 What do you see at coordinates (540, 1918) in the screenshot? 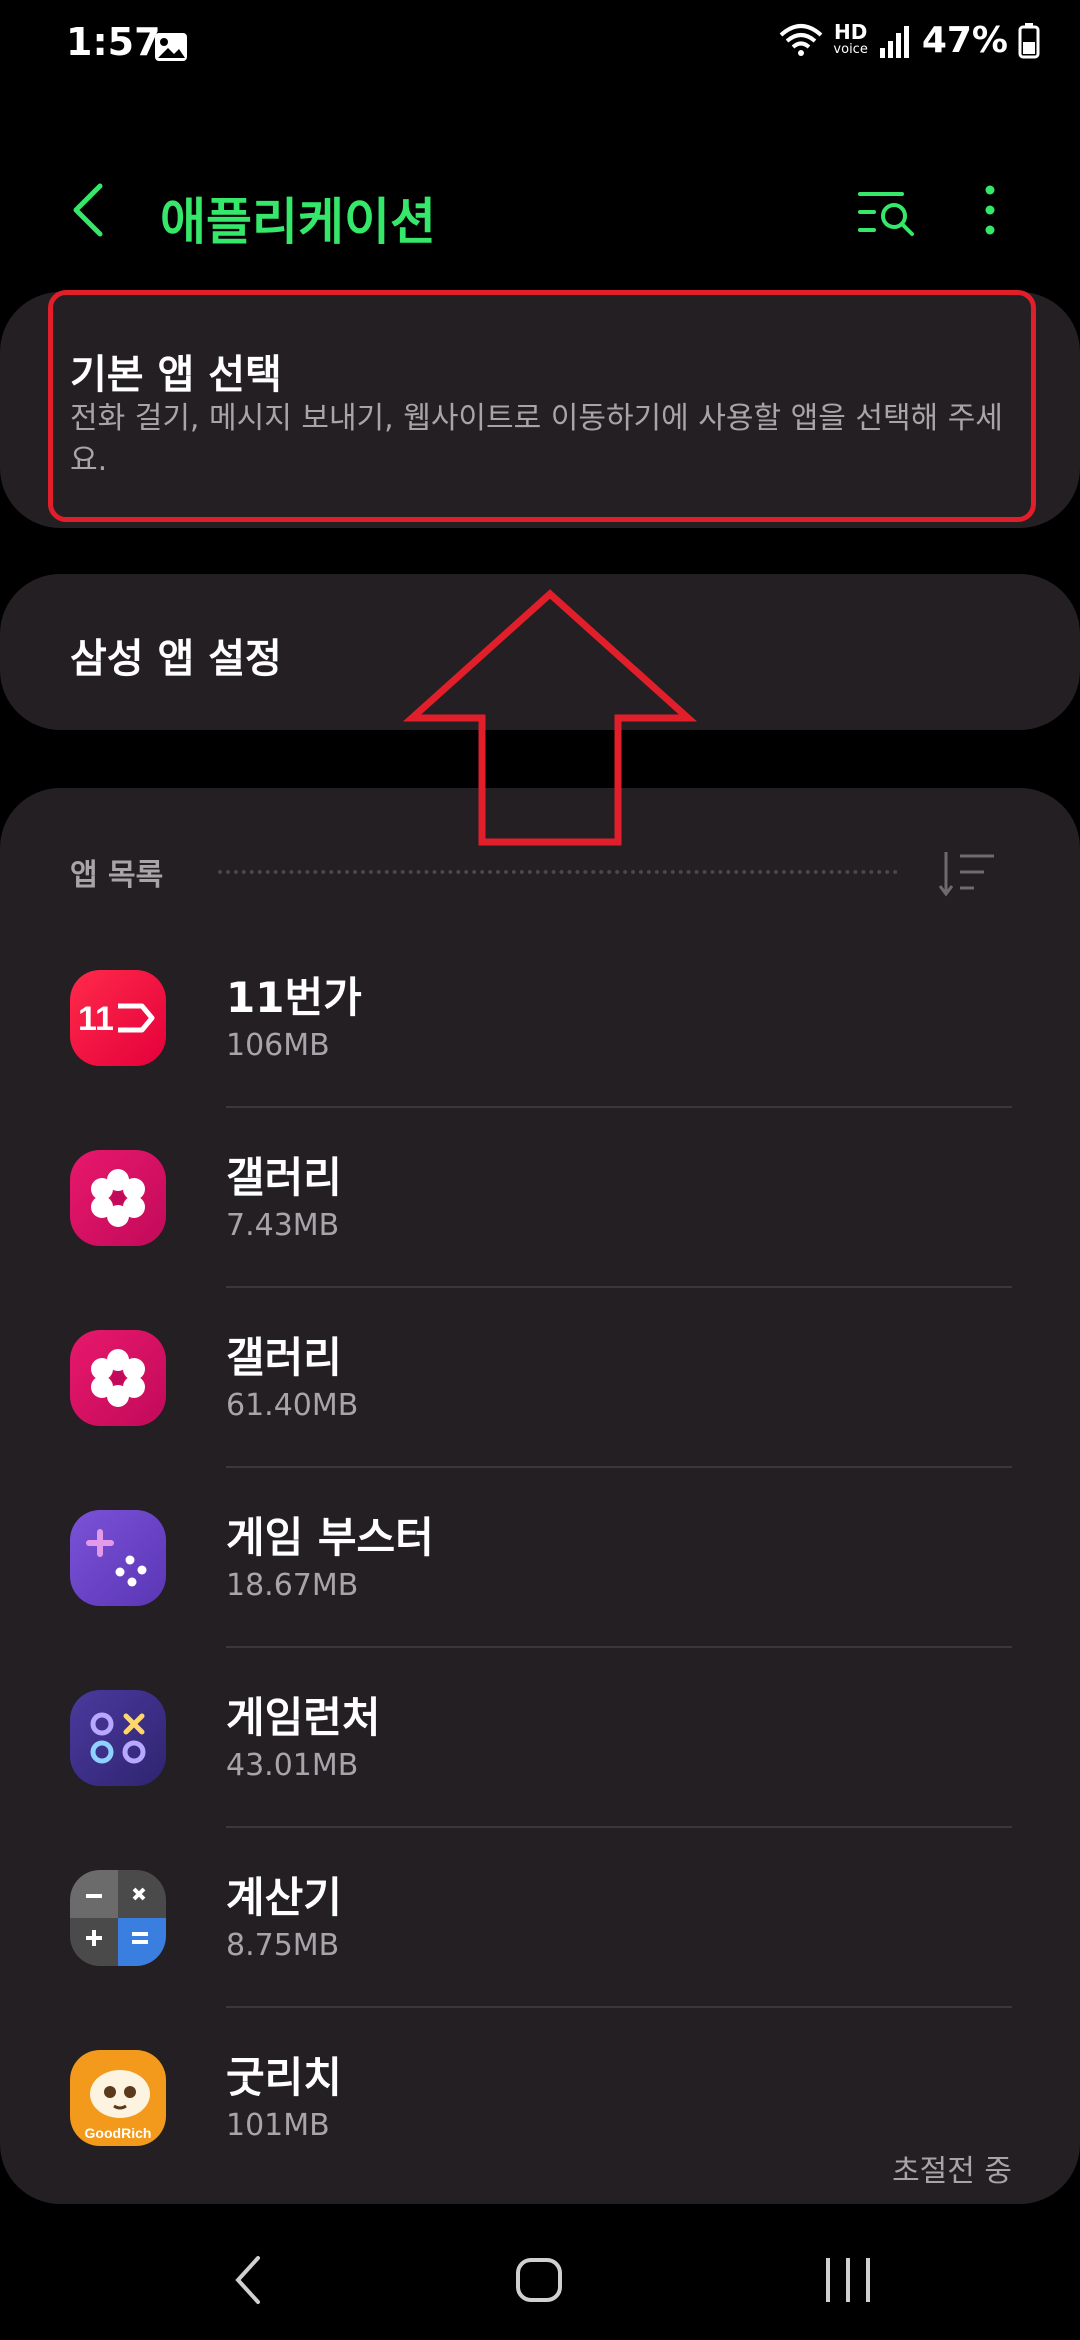
I see `app-row: 계산기 8.75MB` at bounding box center [540, 1918].